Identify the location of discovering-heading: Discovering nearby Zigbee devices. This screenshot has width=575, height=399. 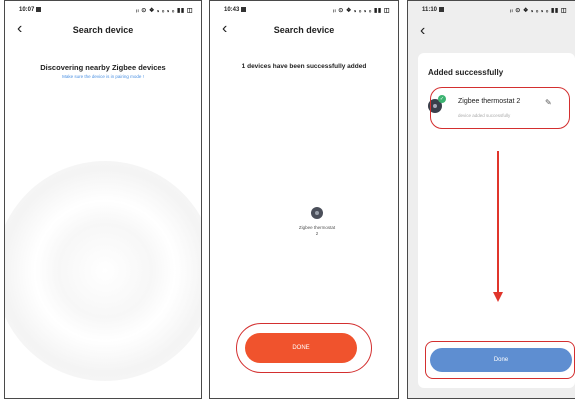
(103, 67).